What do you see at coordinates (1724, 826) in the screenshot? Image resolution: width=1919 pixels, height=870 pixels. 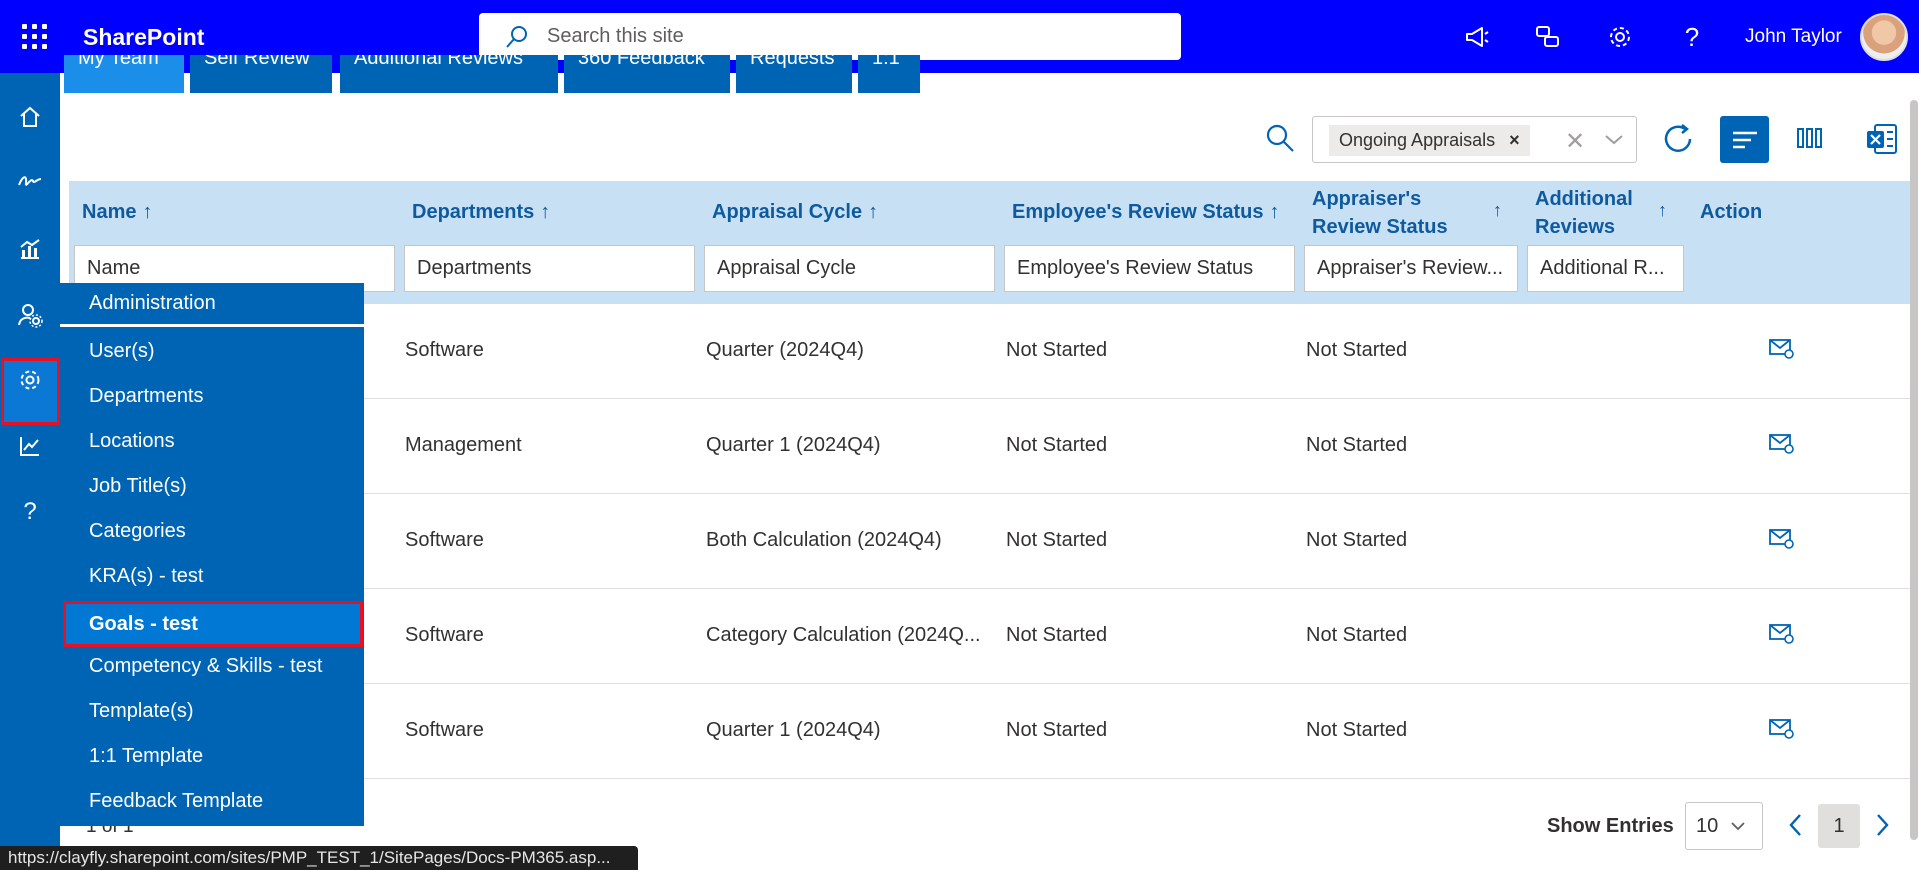 I see `entries-select: 10` at bounding box center [1724, 826].